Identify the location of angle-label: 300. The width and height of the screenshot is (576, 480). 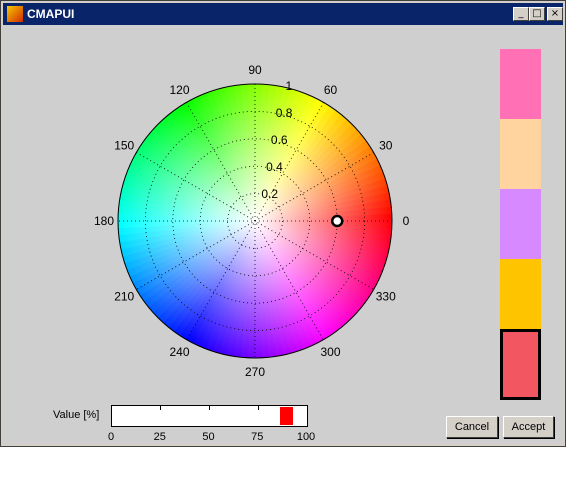
(330, 352).